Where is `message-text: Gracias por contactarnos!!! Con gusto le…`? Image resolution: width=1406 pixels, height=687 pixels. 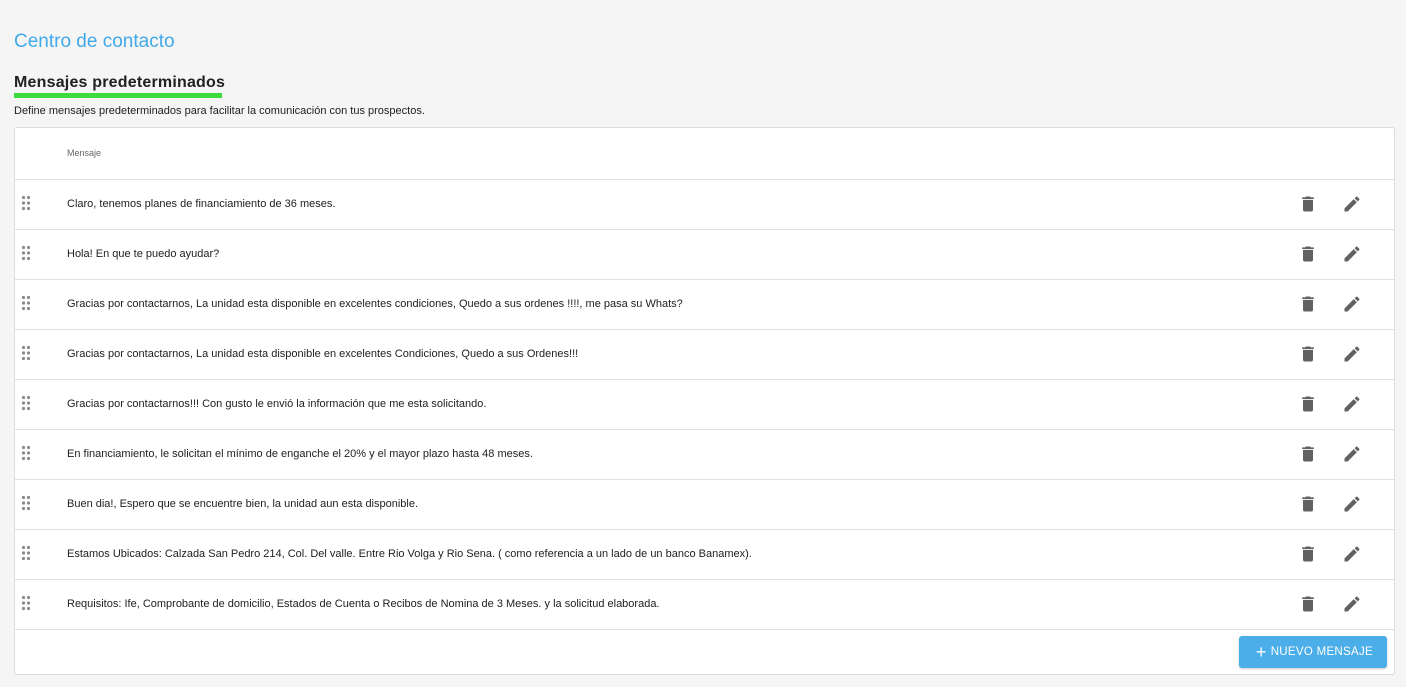
message-text: Gracias por contactarnos!!! Con gusto le… is located at coordinates (277, 404).